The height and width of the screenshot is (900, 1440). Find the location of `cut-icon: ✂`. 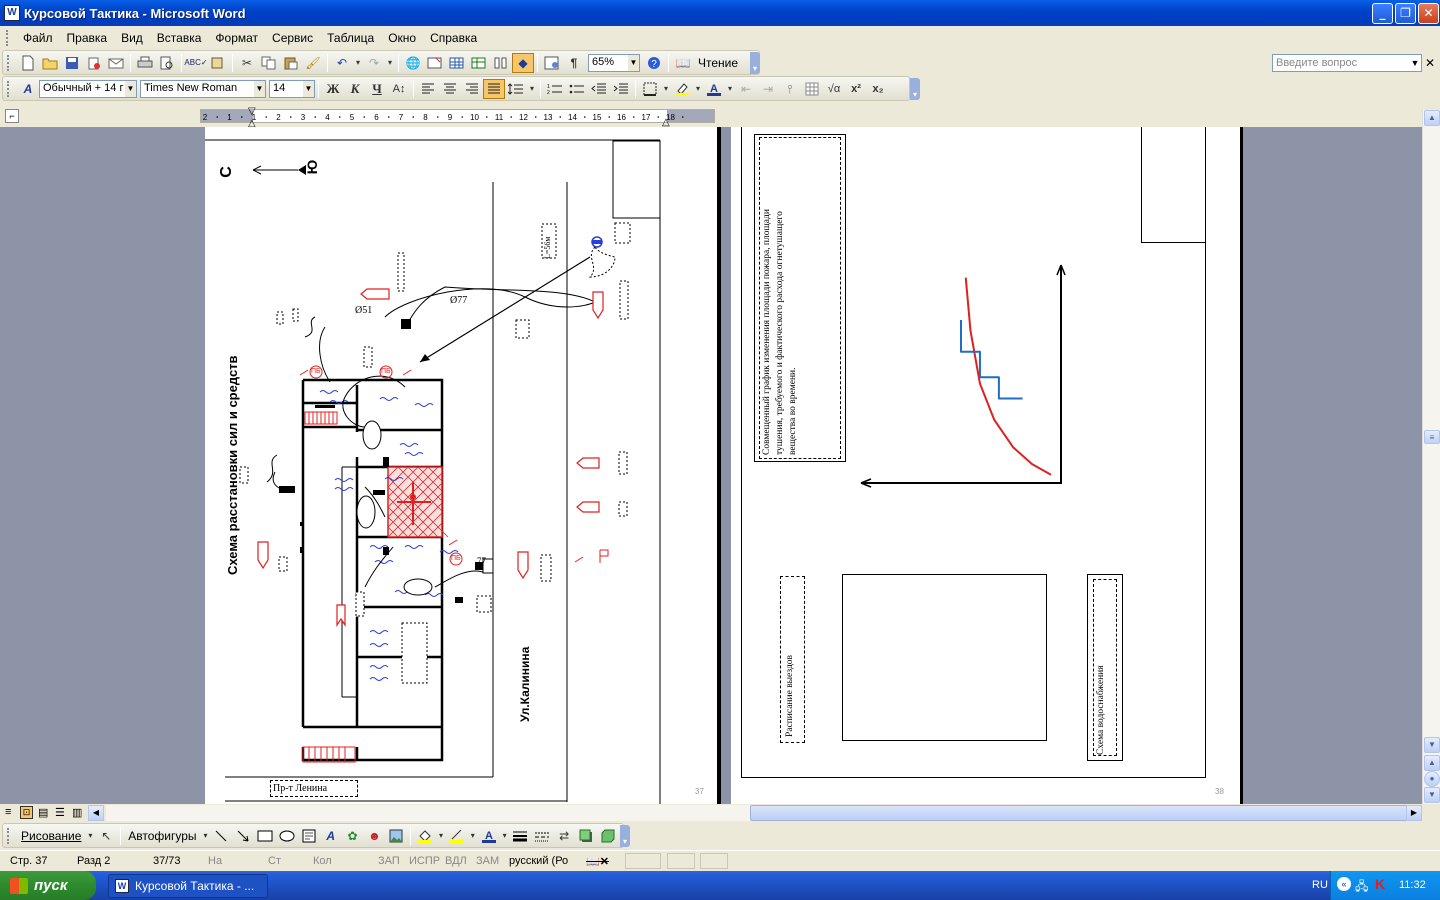

cut-icon: ✂ is located at coordinates (247, 63).